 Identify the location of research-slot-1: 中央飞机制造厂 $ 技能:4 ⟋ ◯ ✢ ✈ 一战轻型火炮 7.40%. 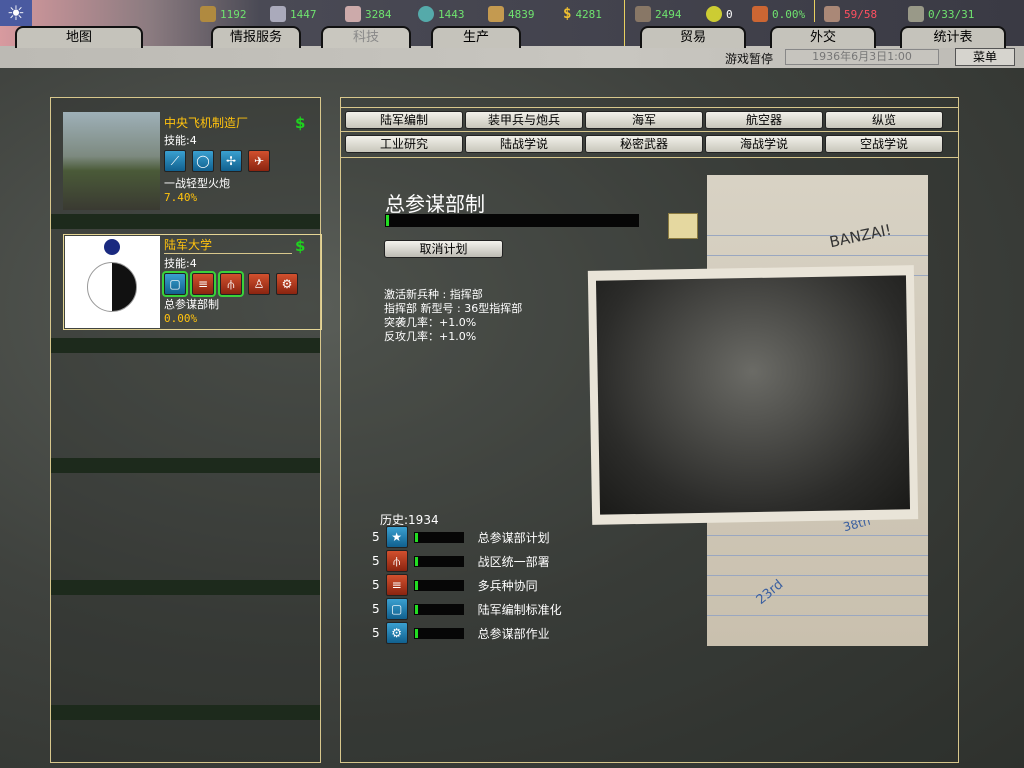
(198, 161).